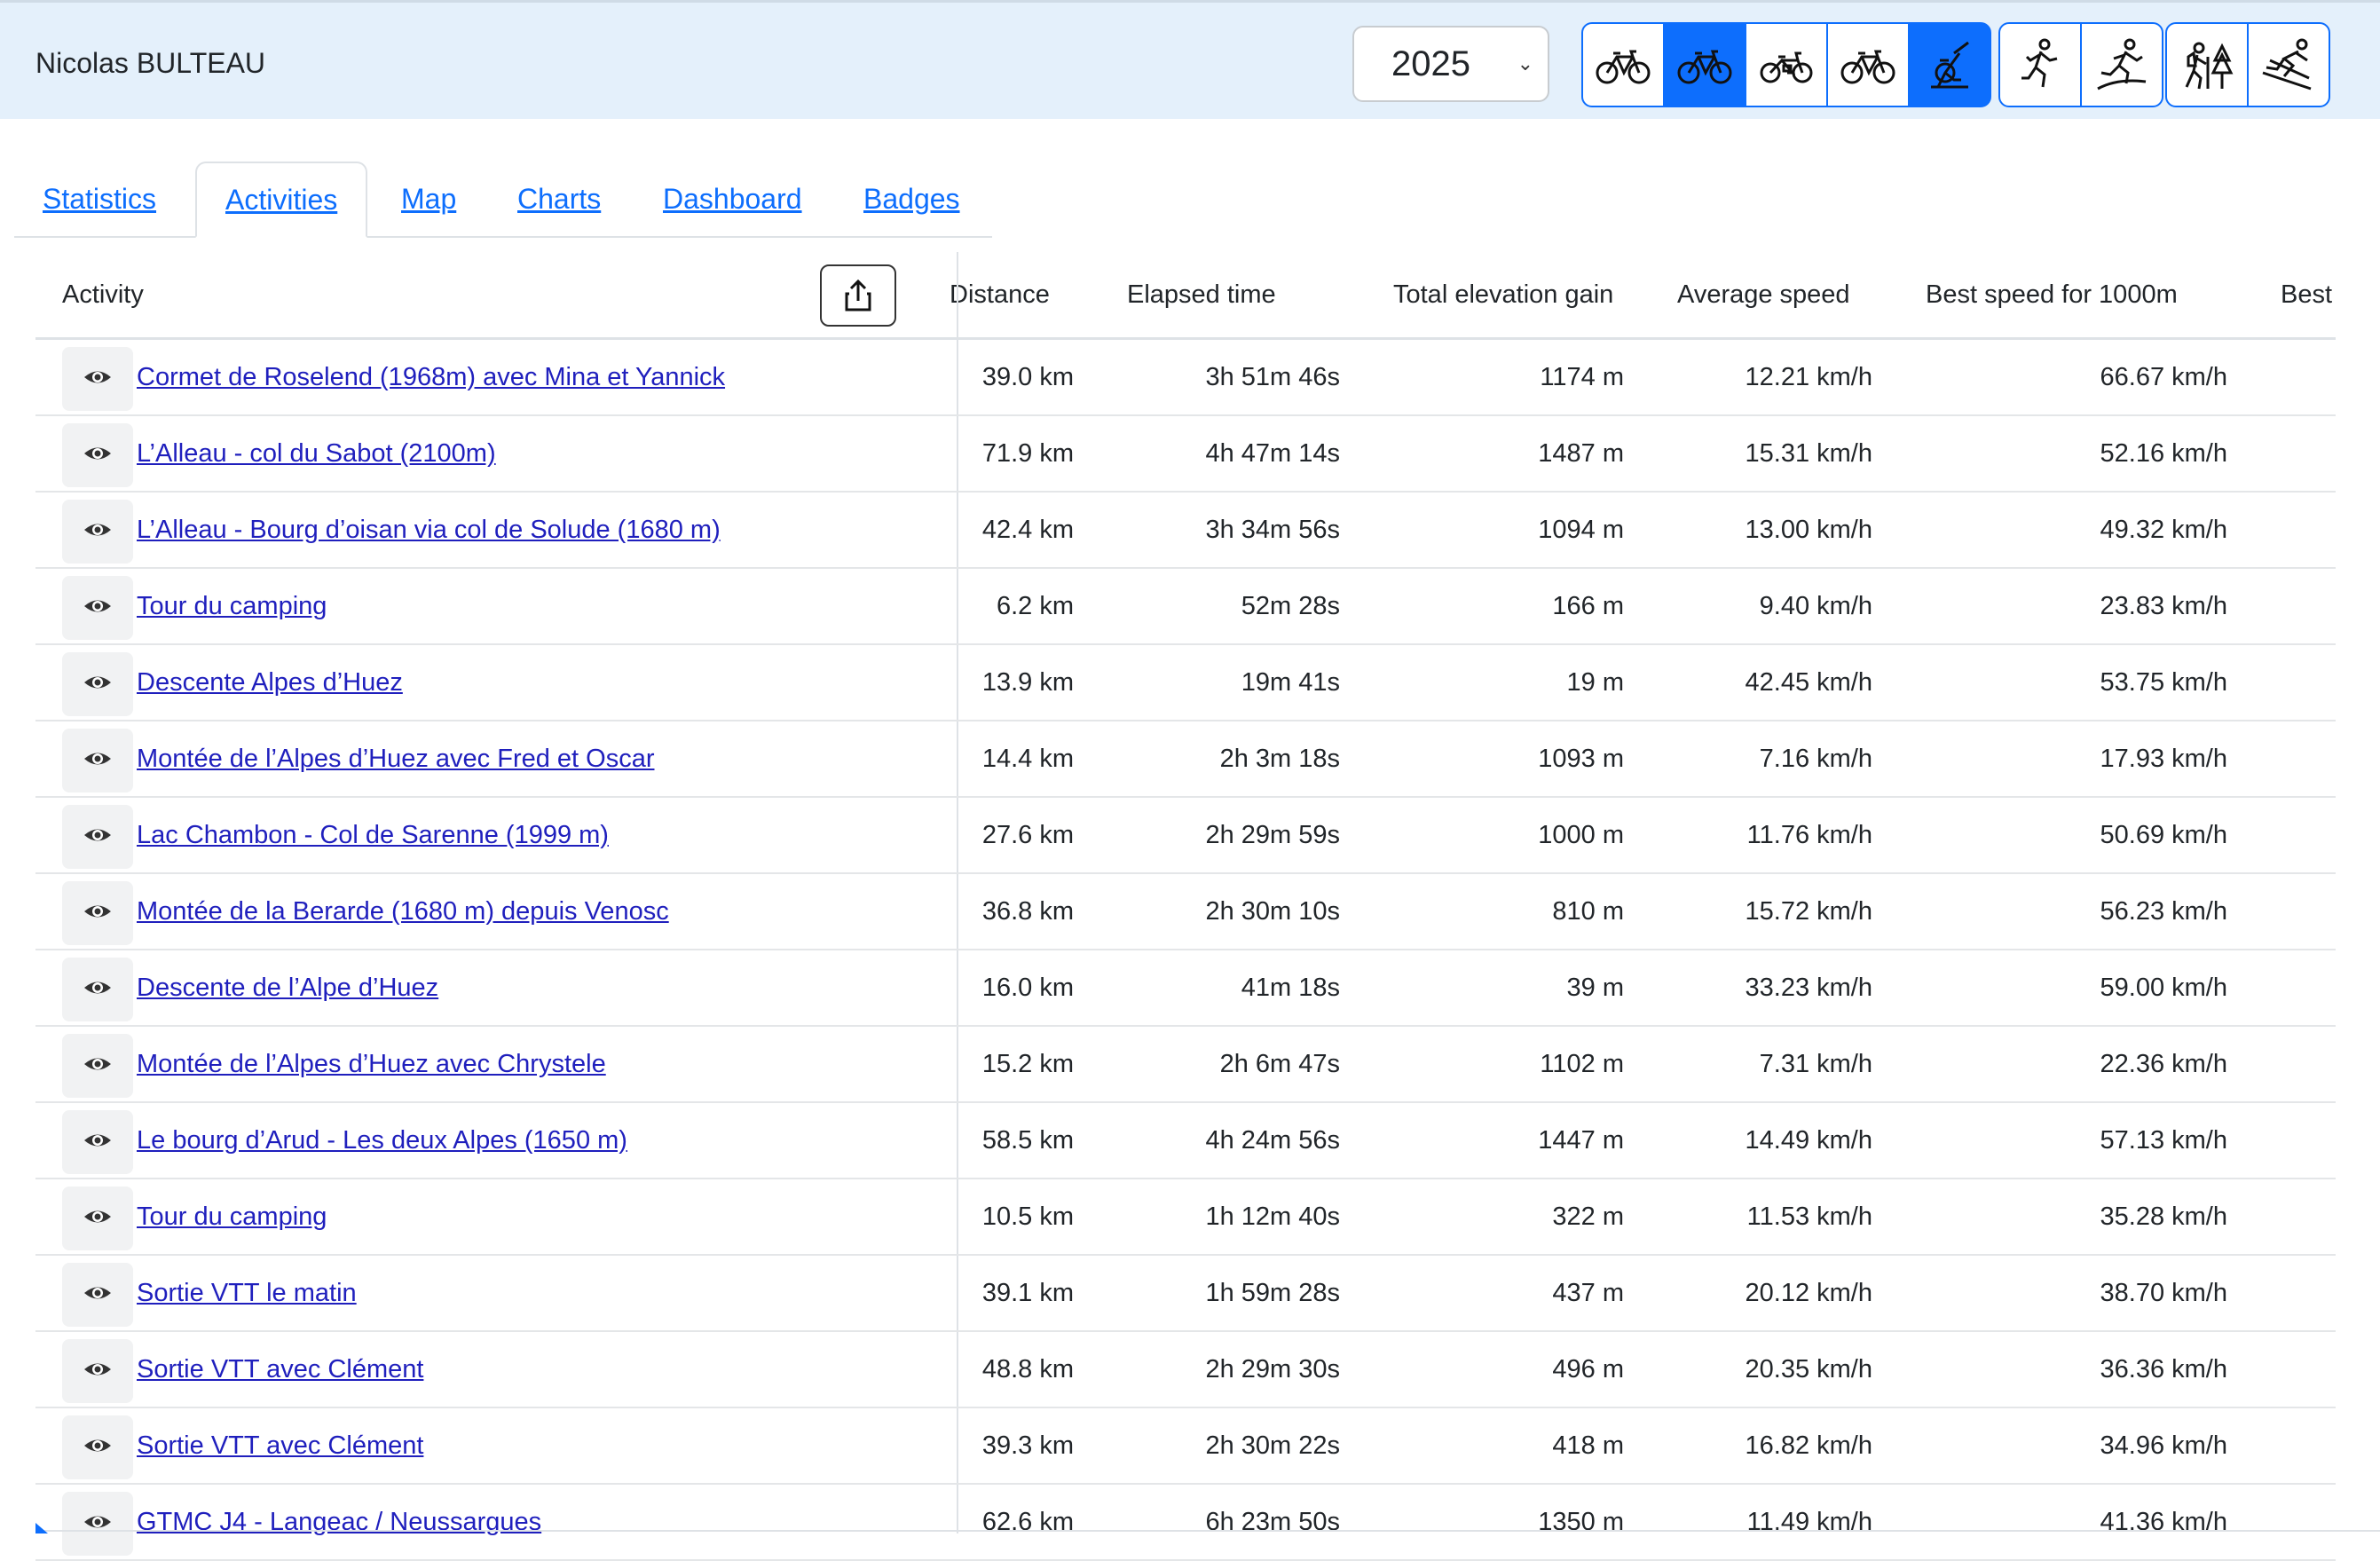  What do you see at coordinates (1027, 835) in the screenshot?
I see `distance-cell: 27.6 km` at bounding box center [1027, 835].